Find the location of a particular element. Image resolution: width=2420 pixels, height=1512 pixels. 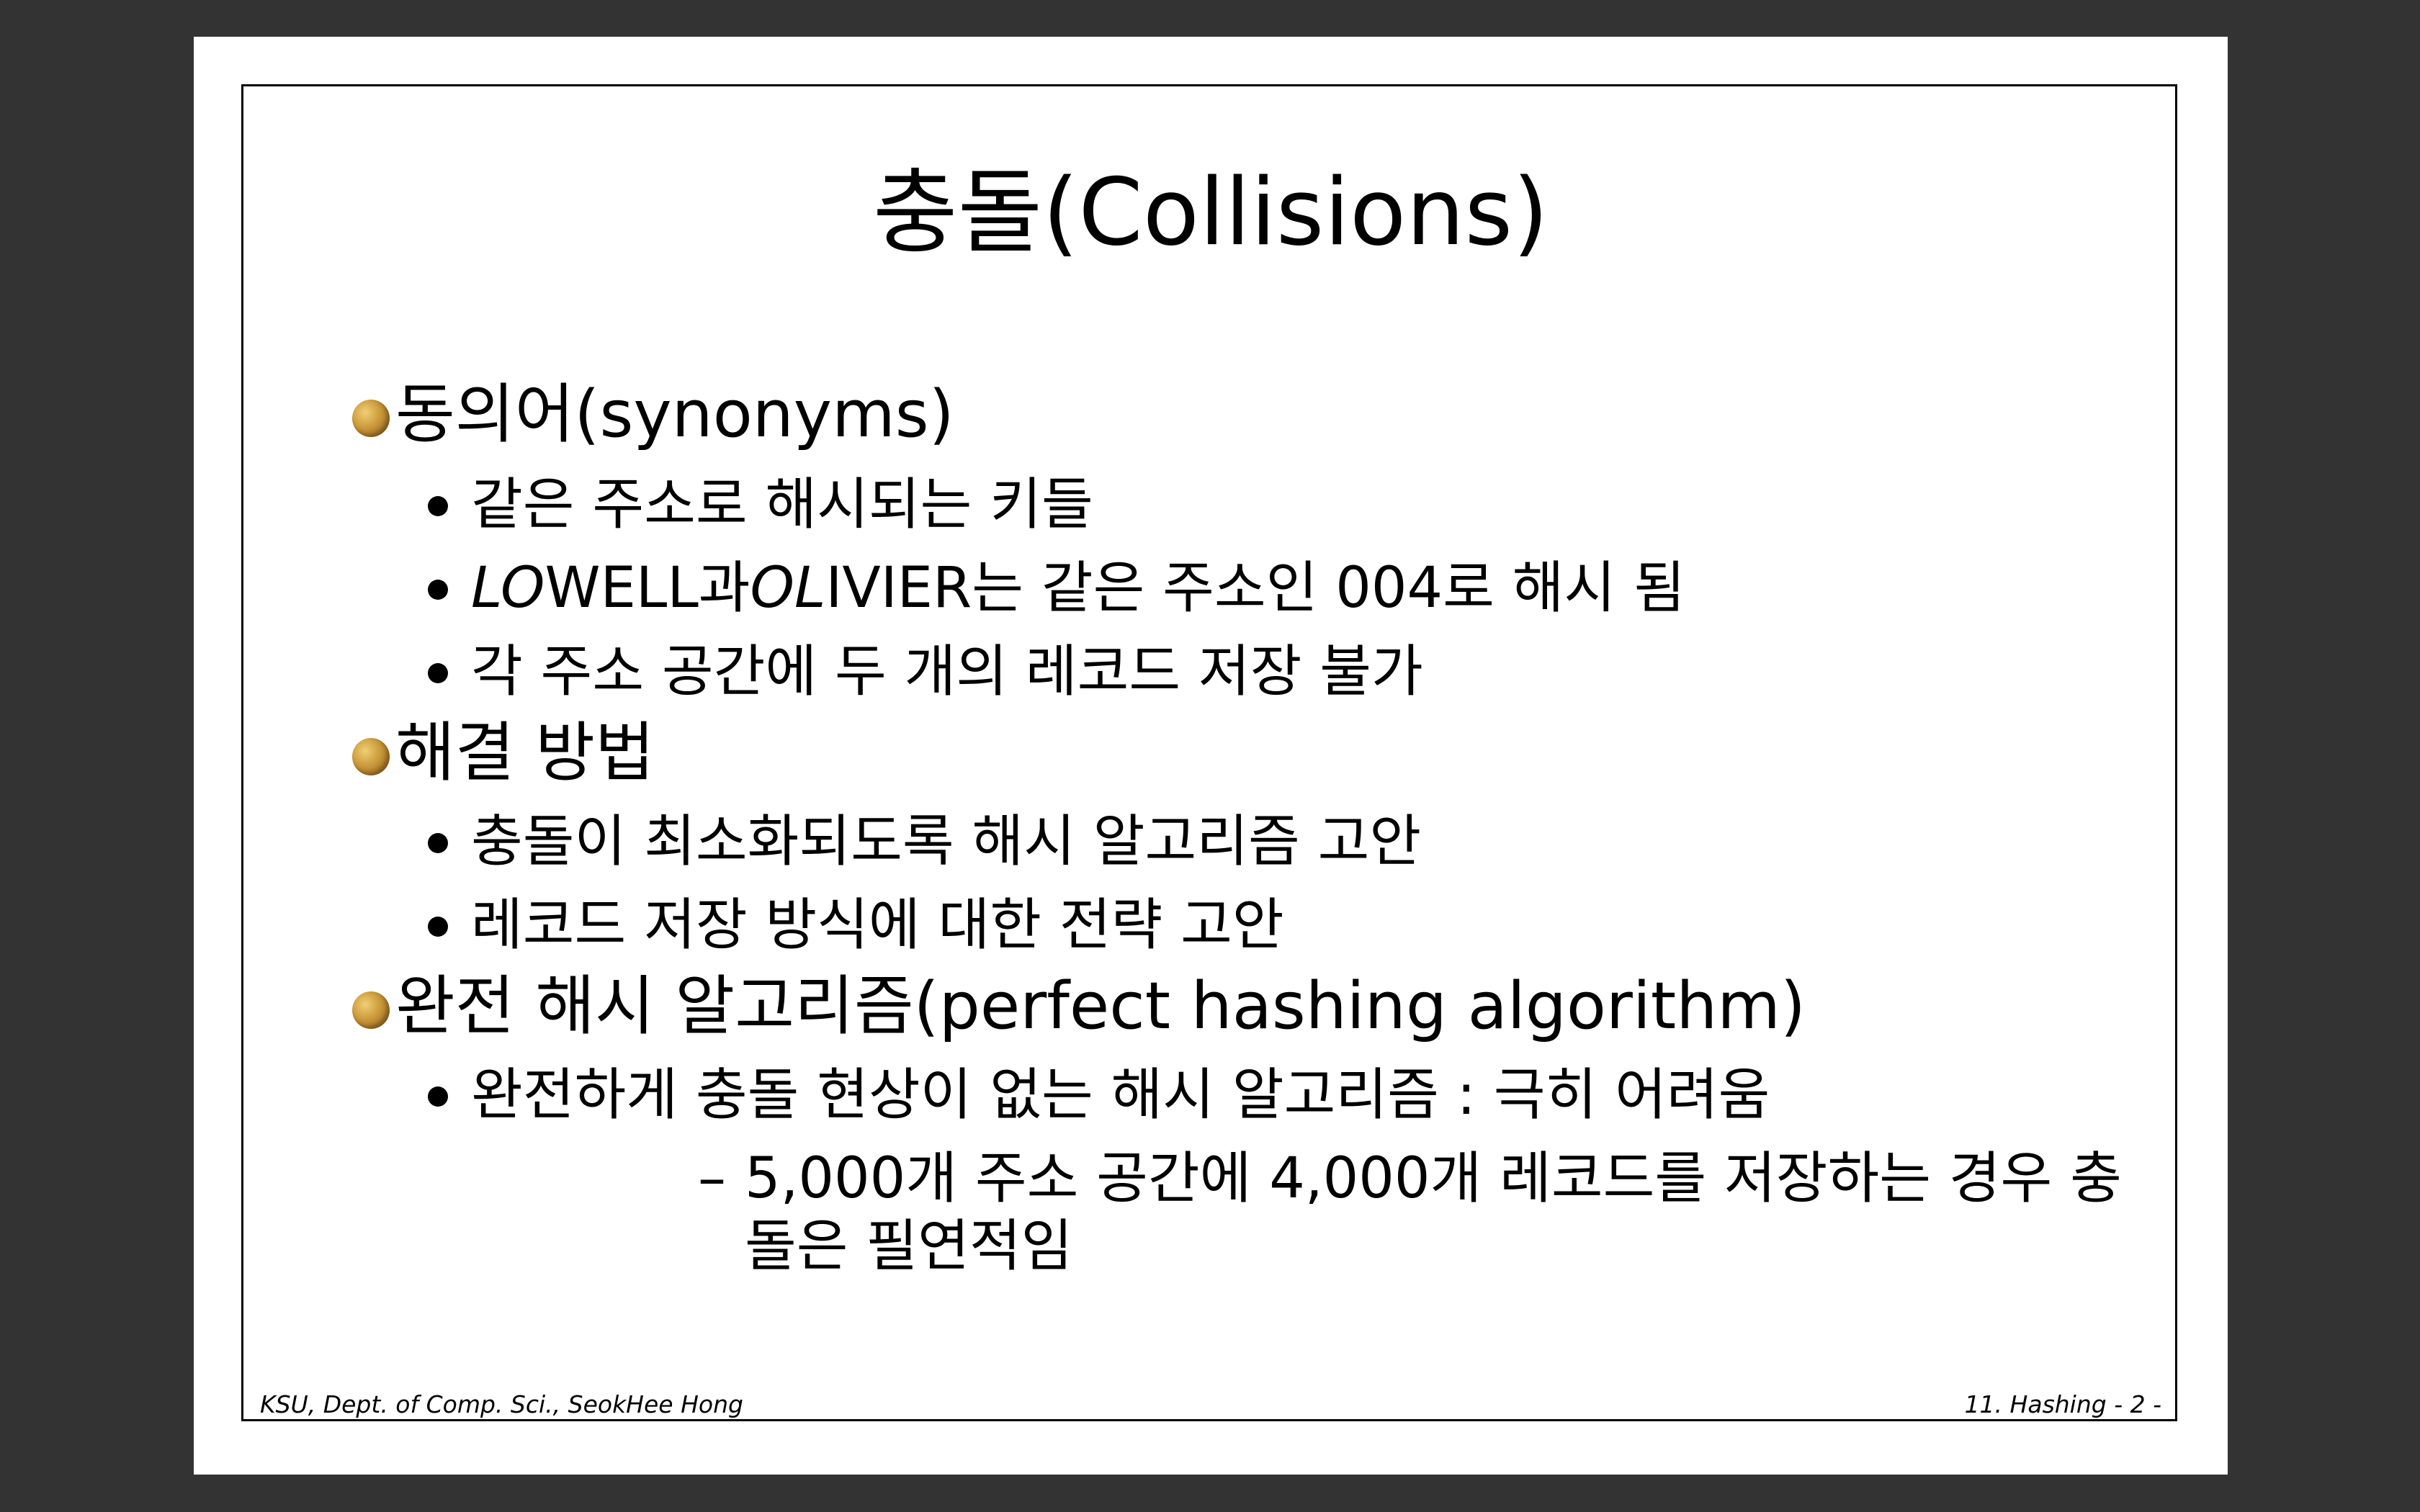

footer-credit: KSU, Dept. of Comp. Sci., SeokHee Hong is located at coordinates (501, 1404).